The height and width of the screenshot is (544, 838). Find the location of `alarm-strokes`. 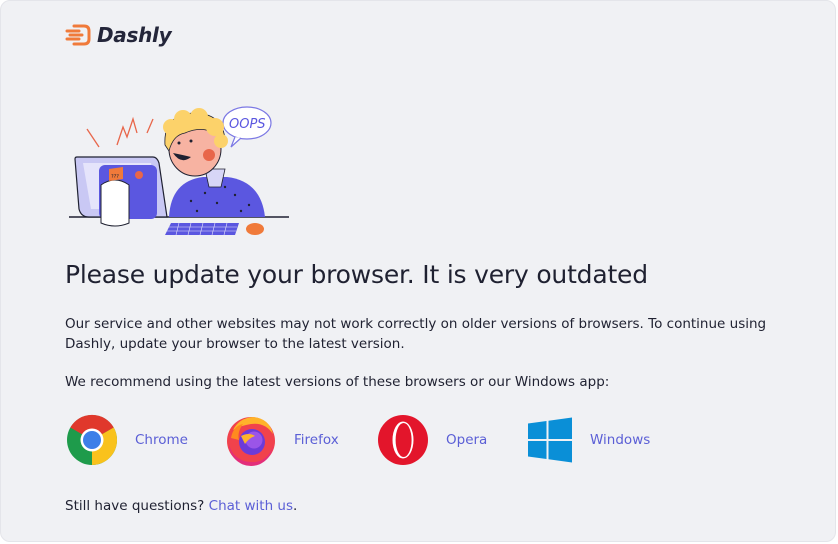

alarm-strokes is located at coordinates (120, 132).